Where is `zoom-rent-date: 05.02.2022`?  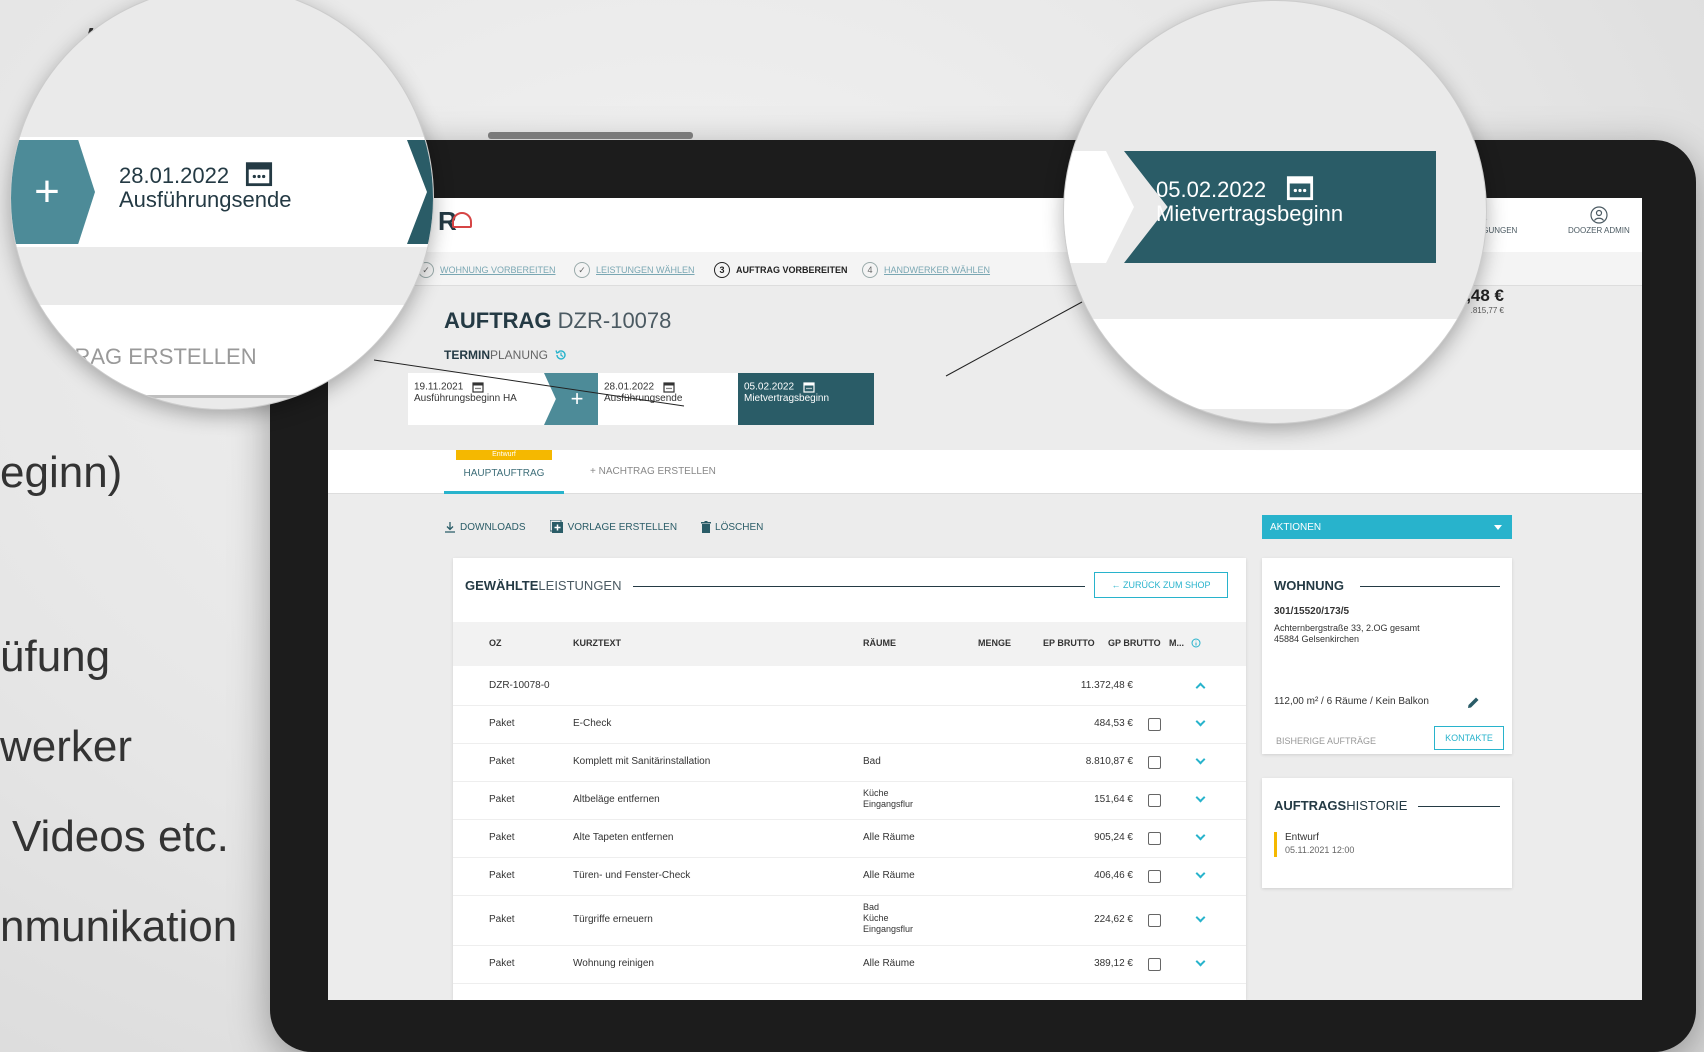
zoom-rent-date: 05.02.2022 is located at coordinates (1235, 188).